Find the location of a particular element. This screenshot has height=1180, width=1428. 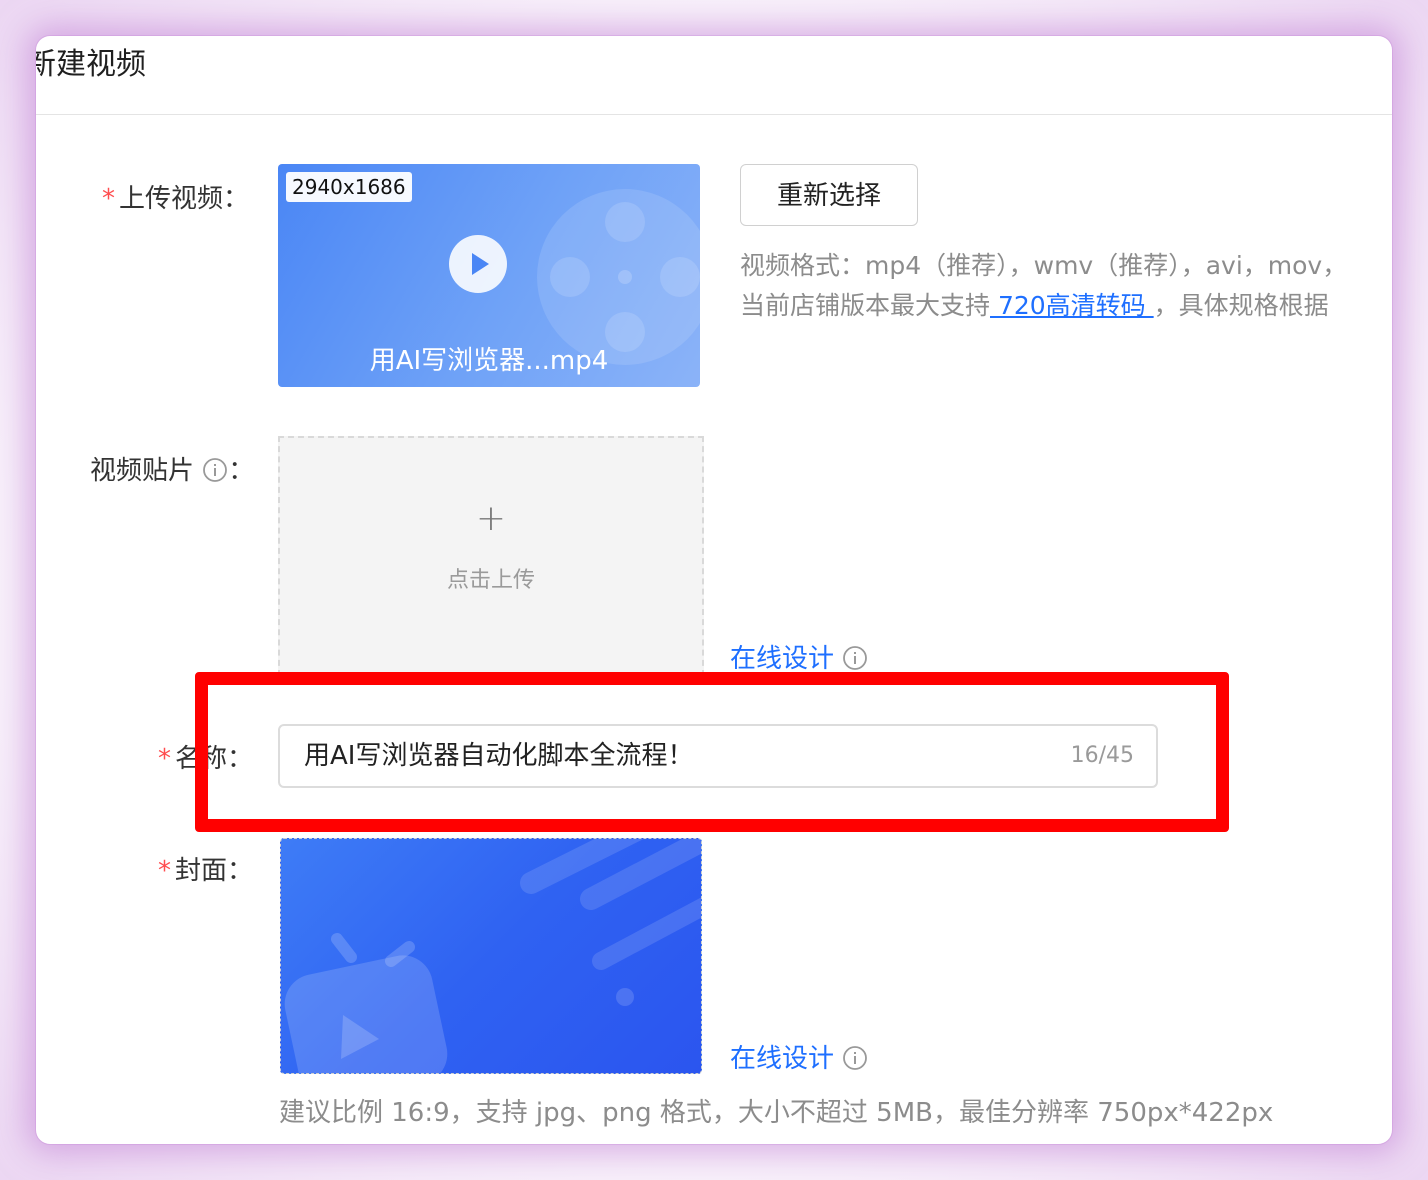

tv-icon is located at coordinates (366, 1003).